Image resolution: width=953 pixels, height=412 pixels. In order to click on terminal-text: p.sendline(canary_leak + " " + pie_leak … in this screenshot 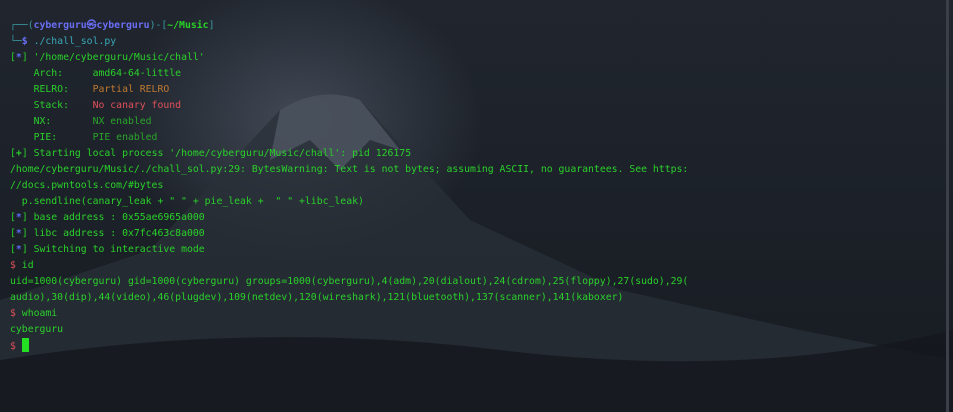, I will do `click(187, 201)`.